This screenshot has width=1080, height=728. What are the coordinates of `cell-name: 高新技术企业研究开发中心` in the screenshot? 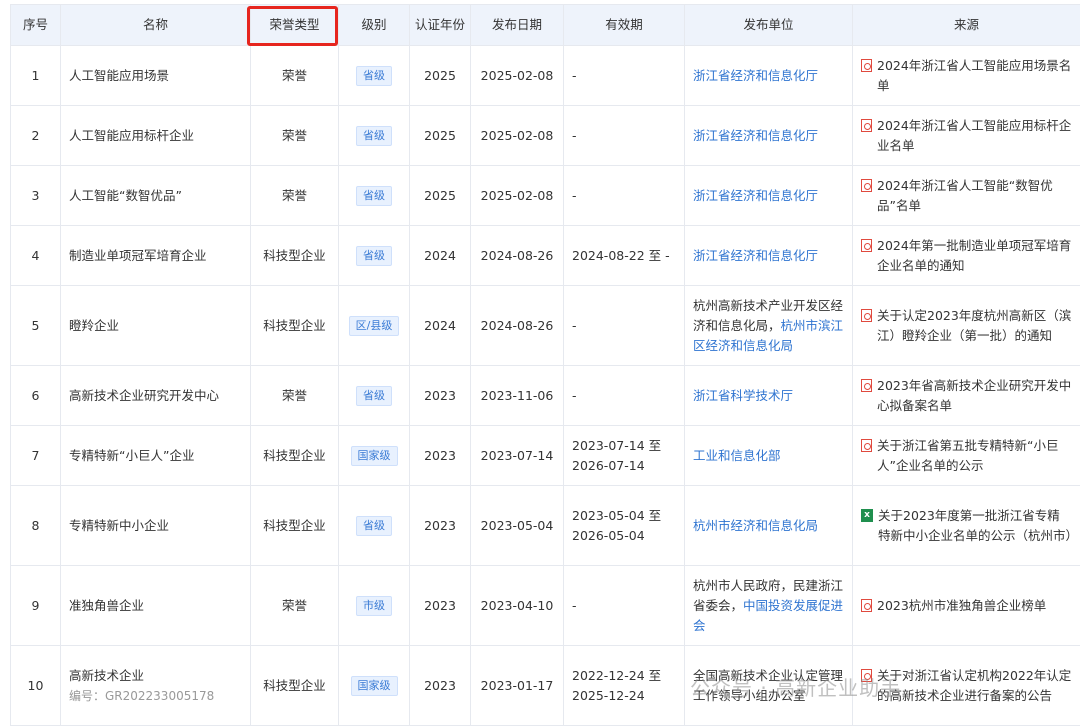 It's located at (155, 395).